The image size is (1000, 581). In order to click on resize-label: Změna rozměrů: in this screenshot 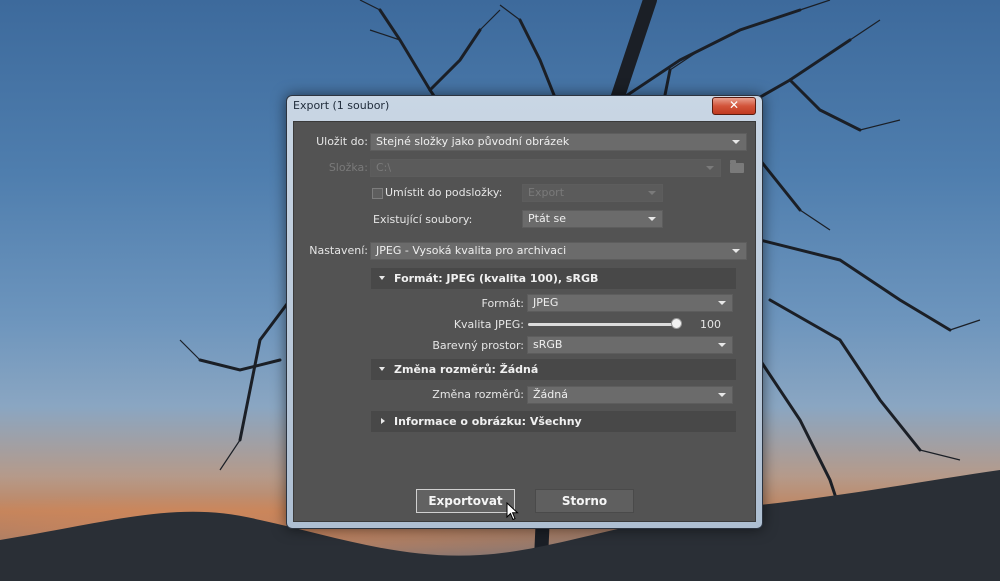, I will do `click(478, 394)`.